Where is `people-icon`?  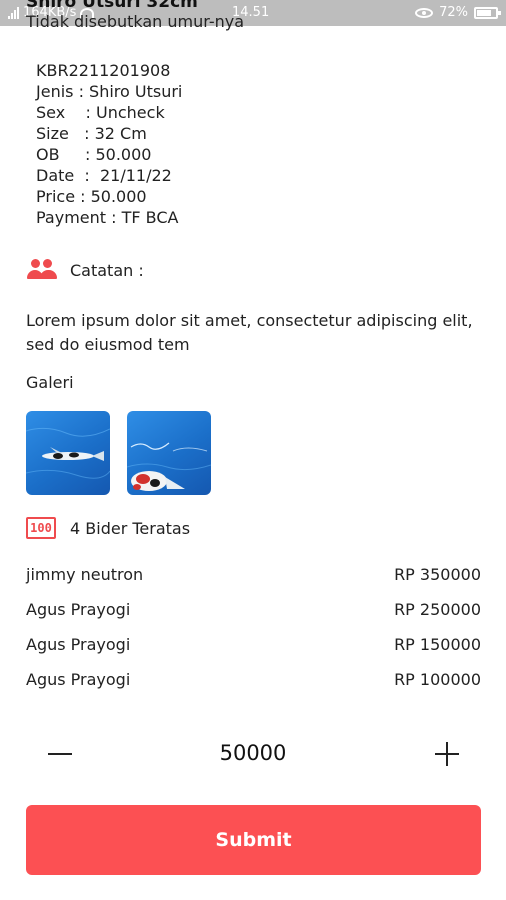
people-icon is located at coordinates (42, 270).